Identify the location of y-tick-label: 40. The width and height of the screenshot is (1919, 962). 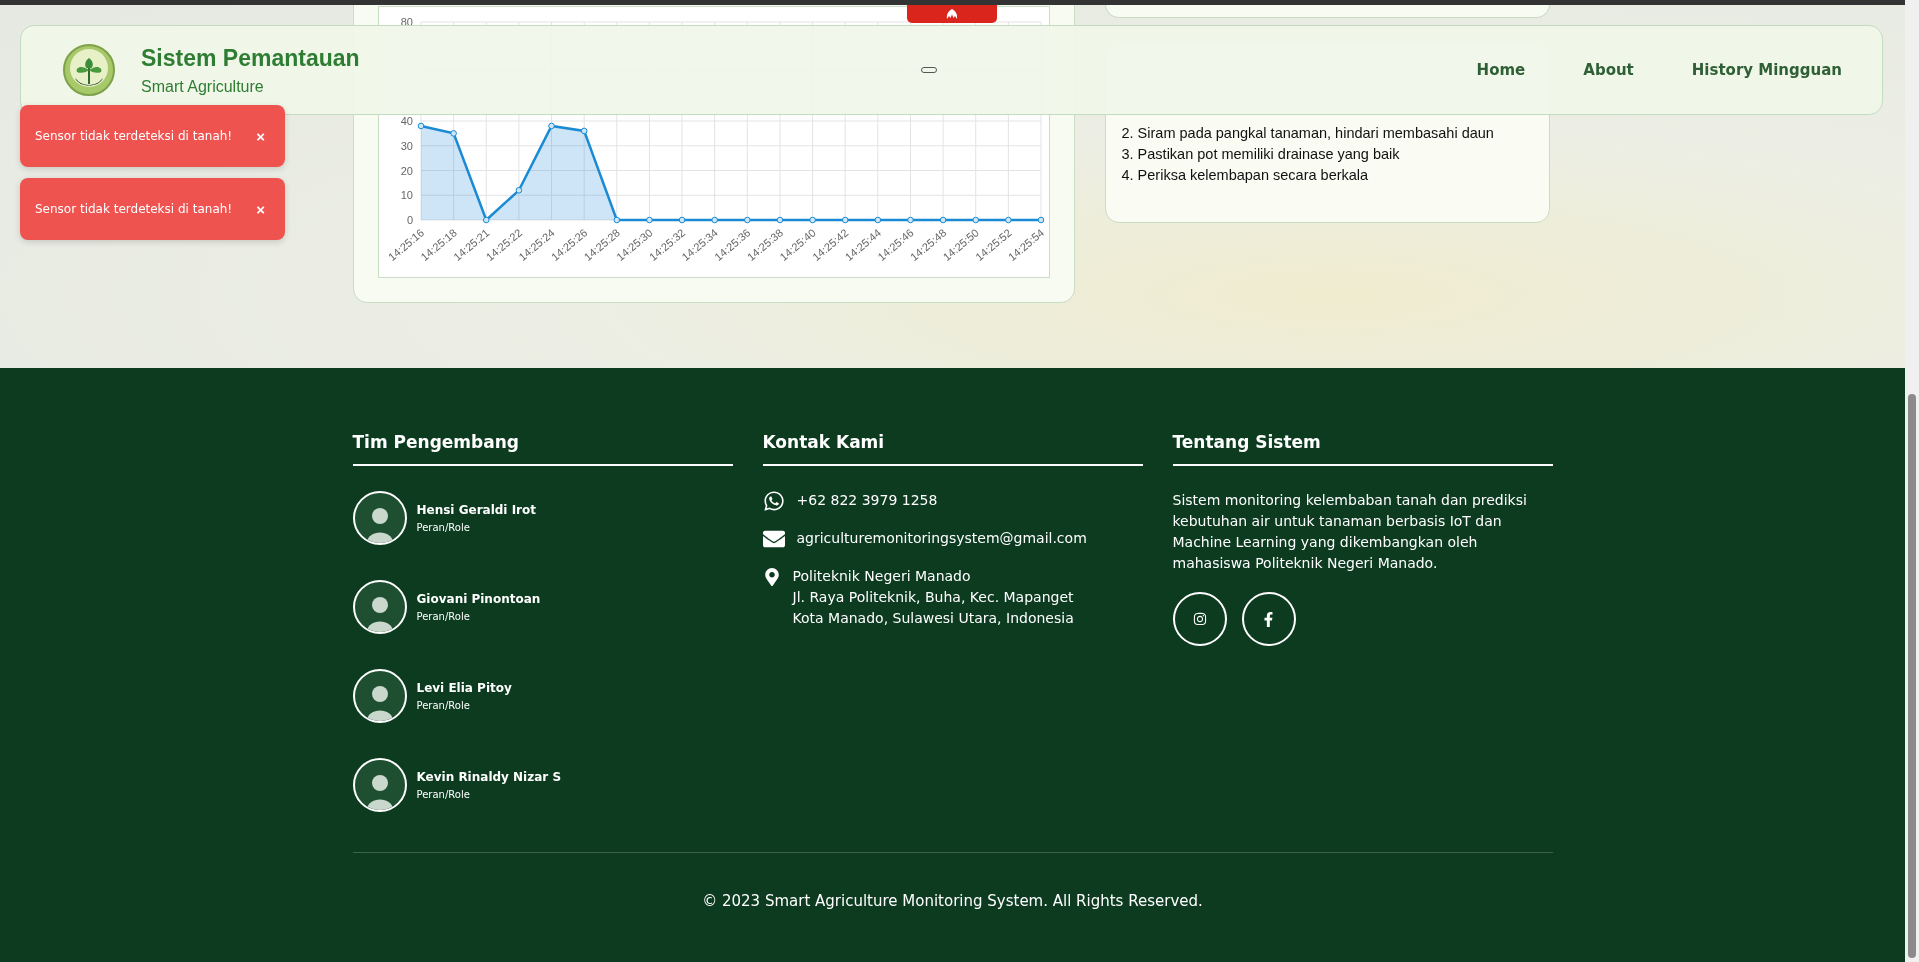
(406, 121).